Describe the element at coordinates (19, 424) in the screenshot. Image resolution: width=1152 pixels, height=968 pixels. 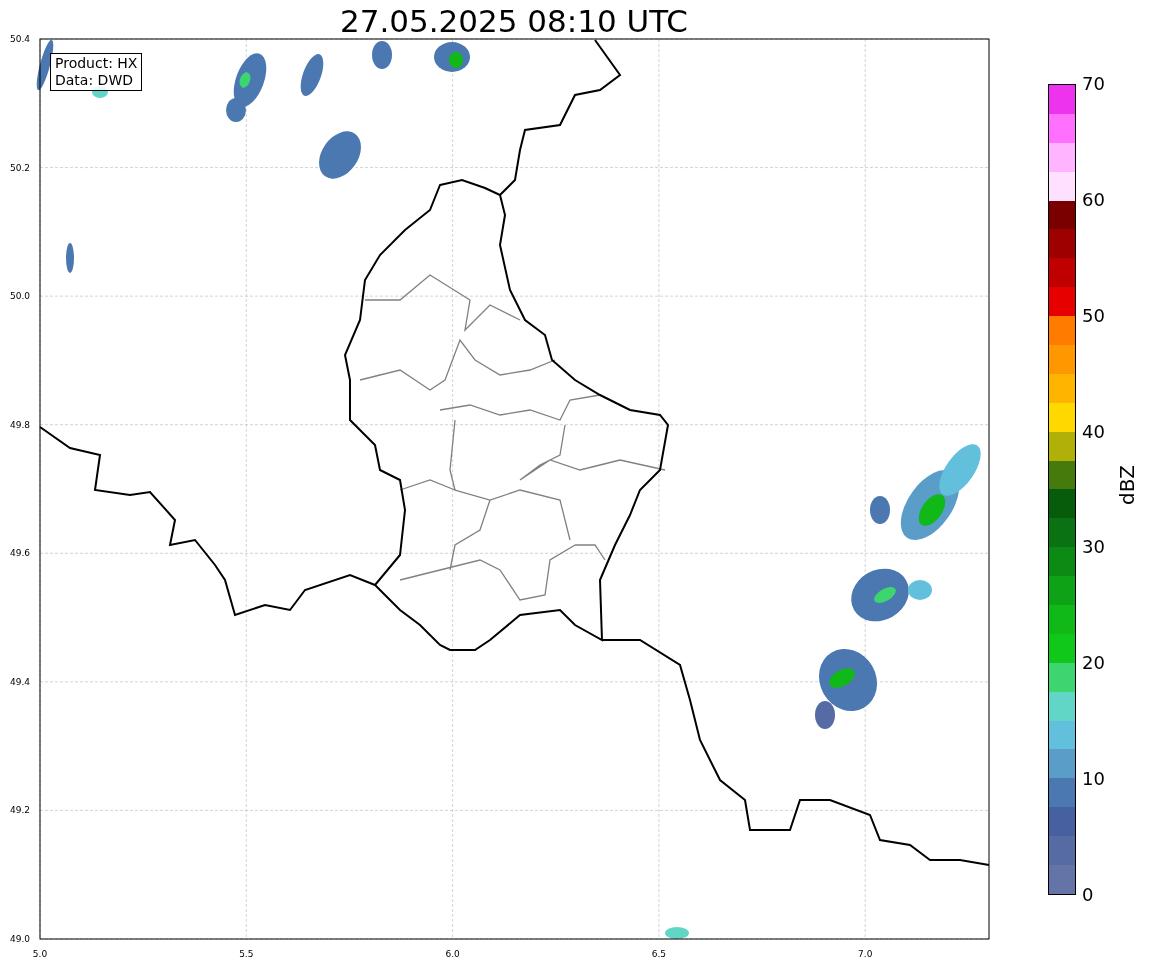
I see `y-tick-label: 49.8` at that location.